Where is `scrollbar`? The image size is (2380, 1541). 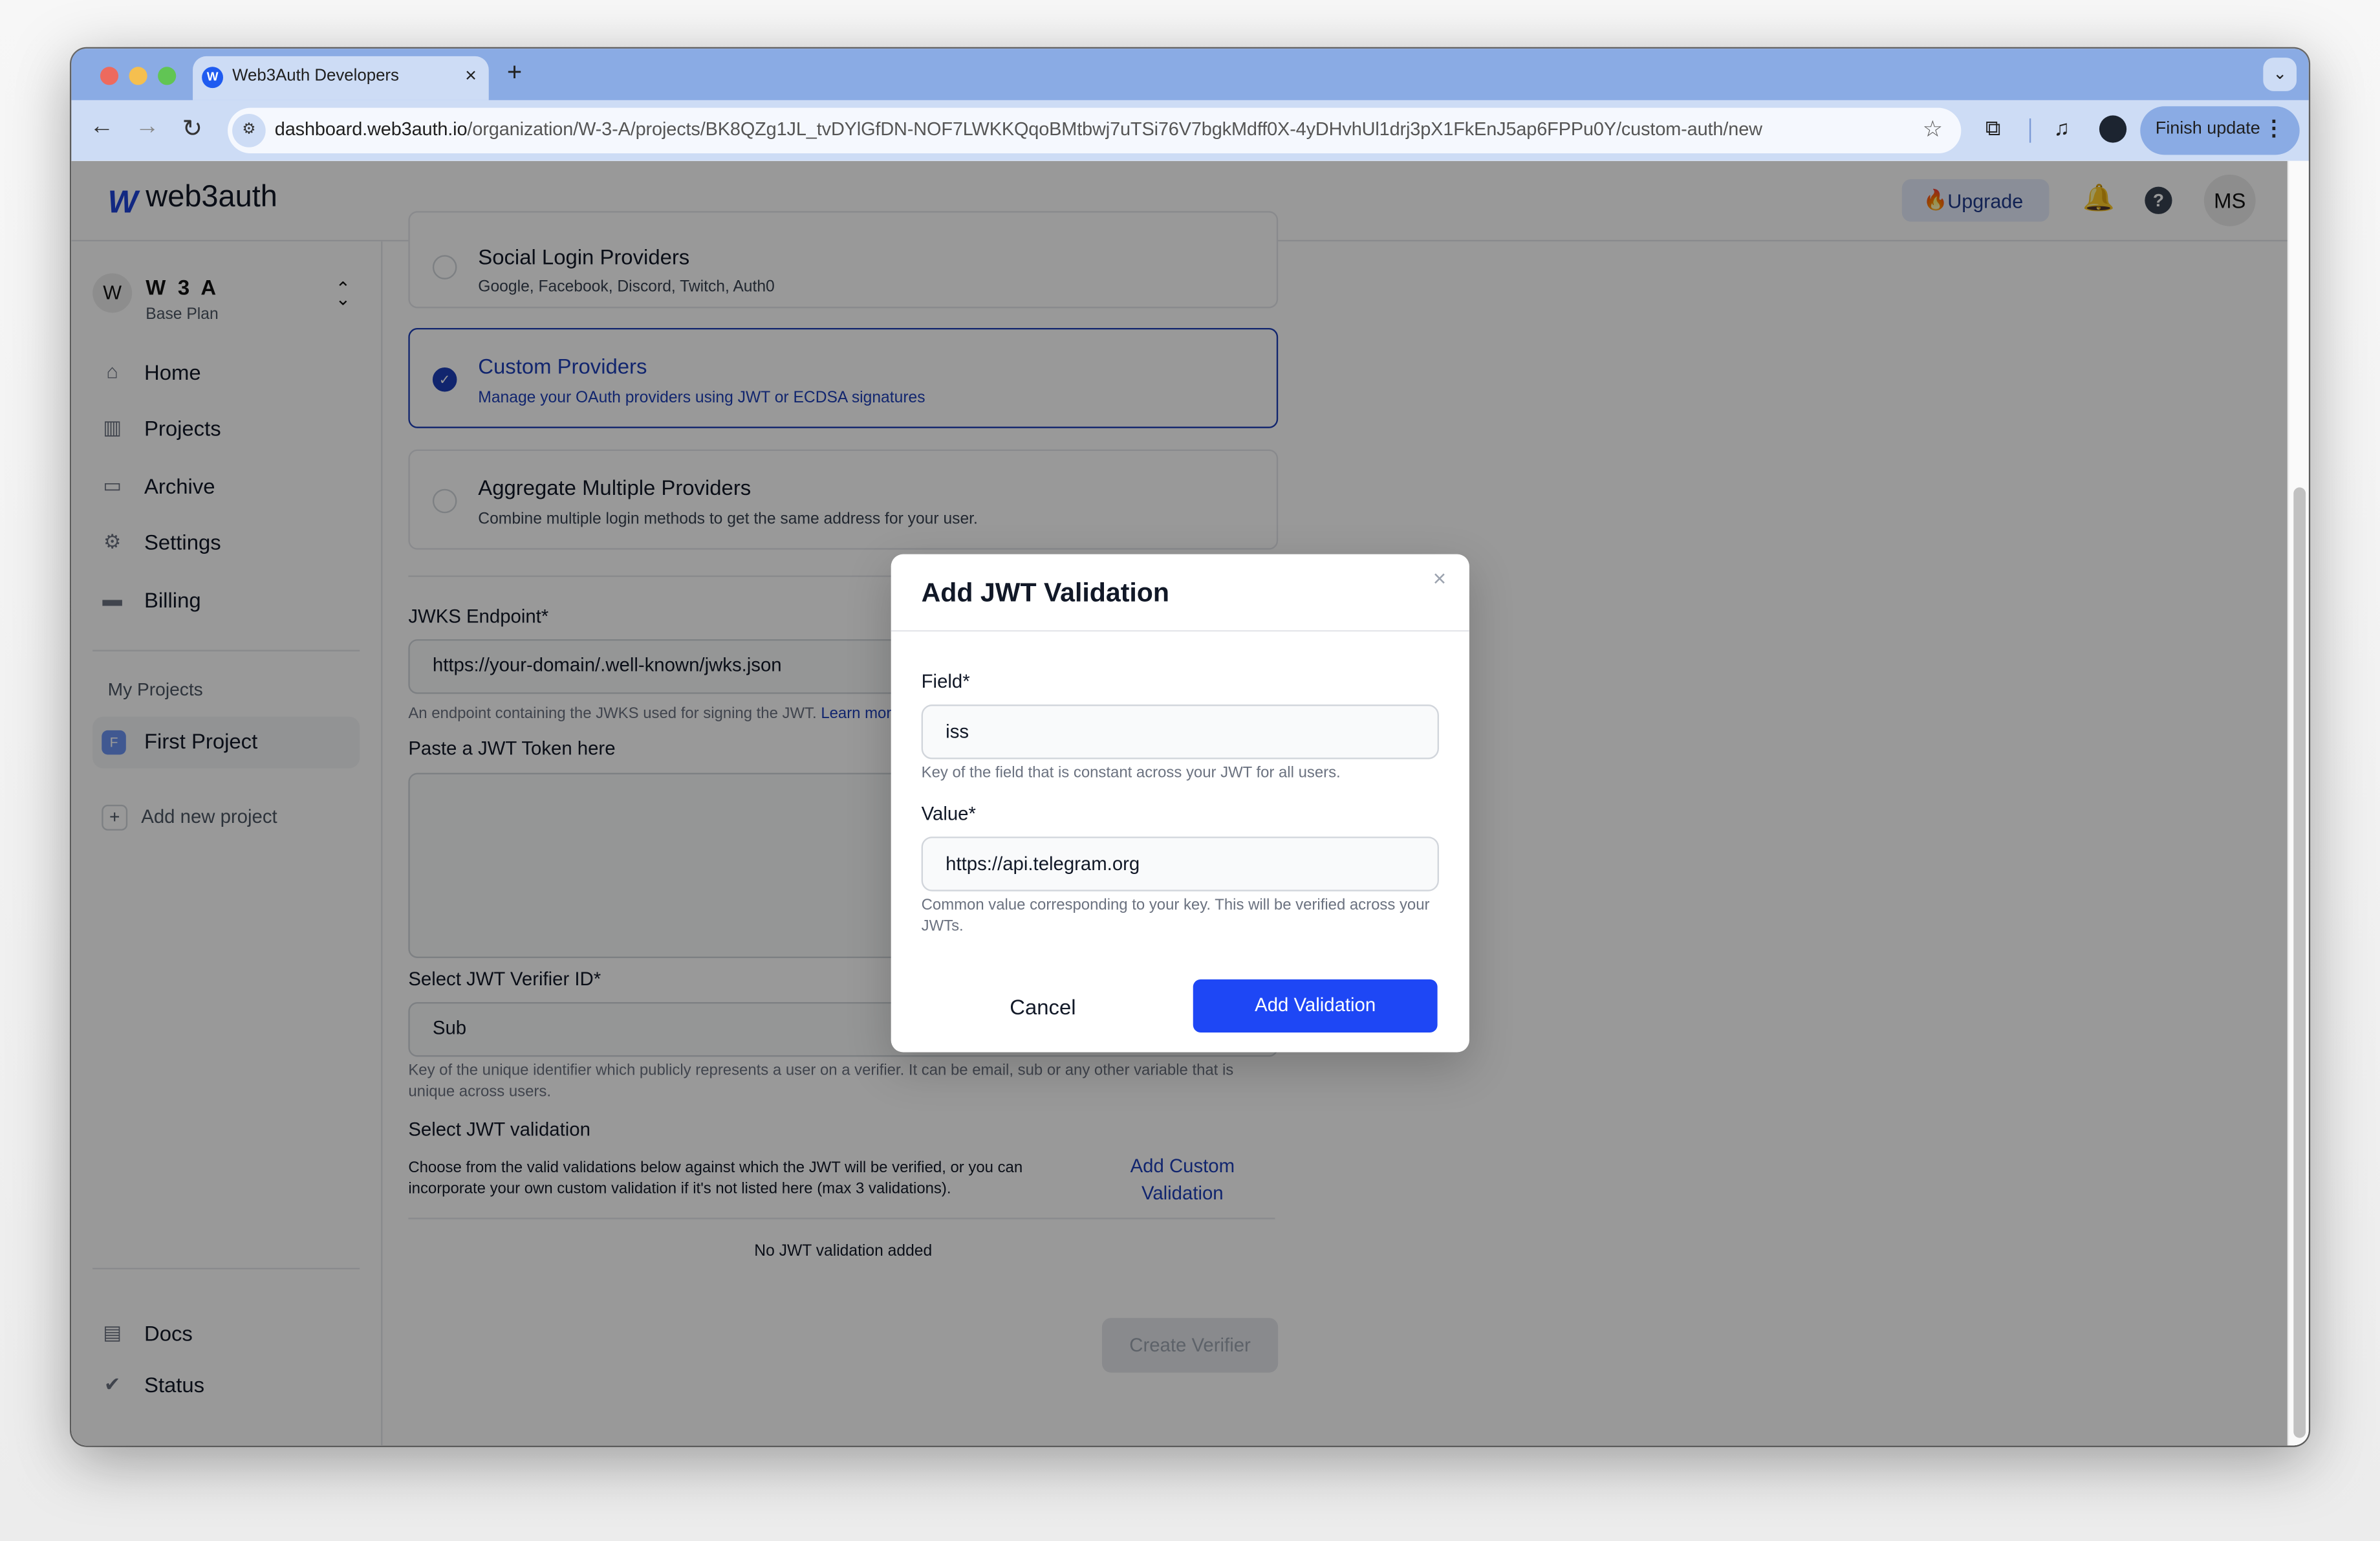 scrollbar is located at coordinates (2298, 803).